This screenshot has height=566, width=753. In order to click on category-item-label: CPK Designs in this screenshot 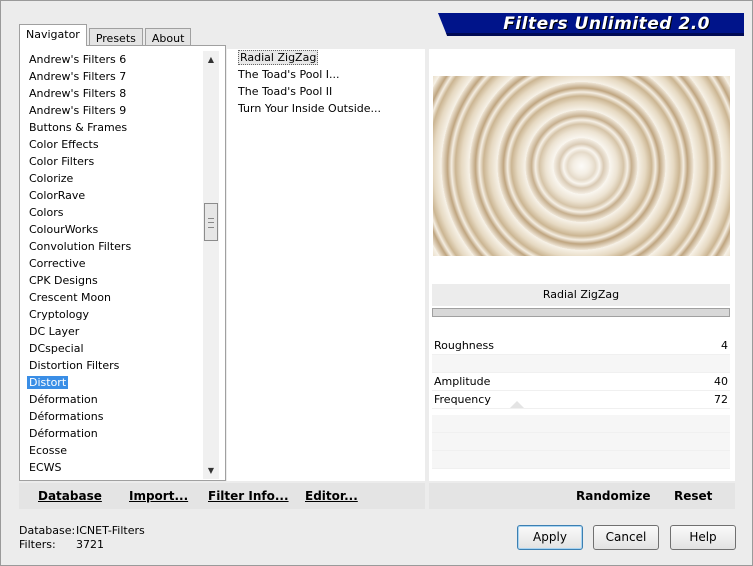, I will do `click(63, 280)`.